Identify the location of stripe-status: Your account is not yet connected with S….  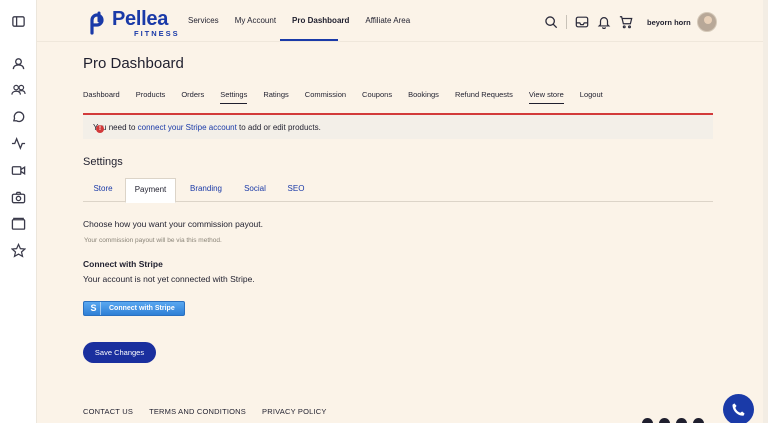
(169, 279).